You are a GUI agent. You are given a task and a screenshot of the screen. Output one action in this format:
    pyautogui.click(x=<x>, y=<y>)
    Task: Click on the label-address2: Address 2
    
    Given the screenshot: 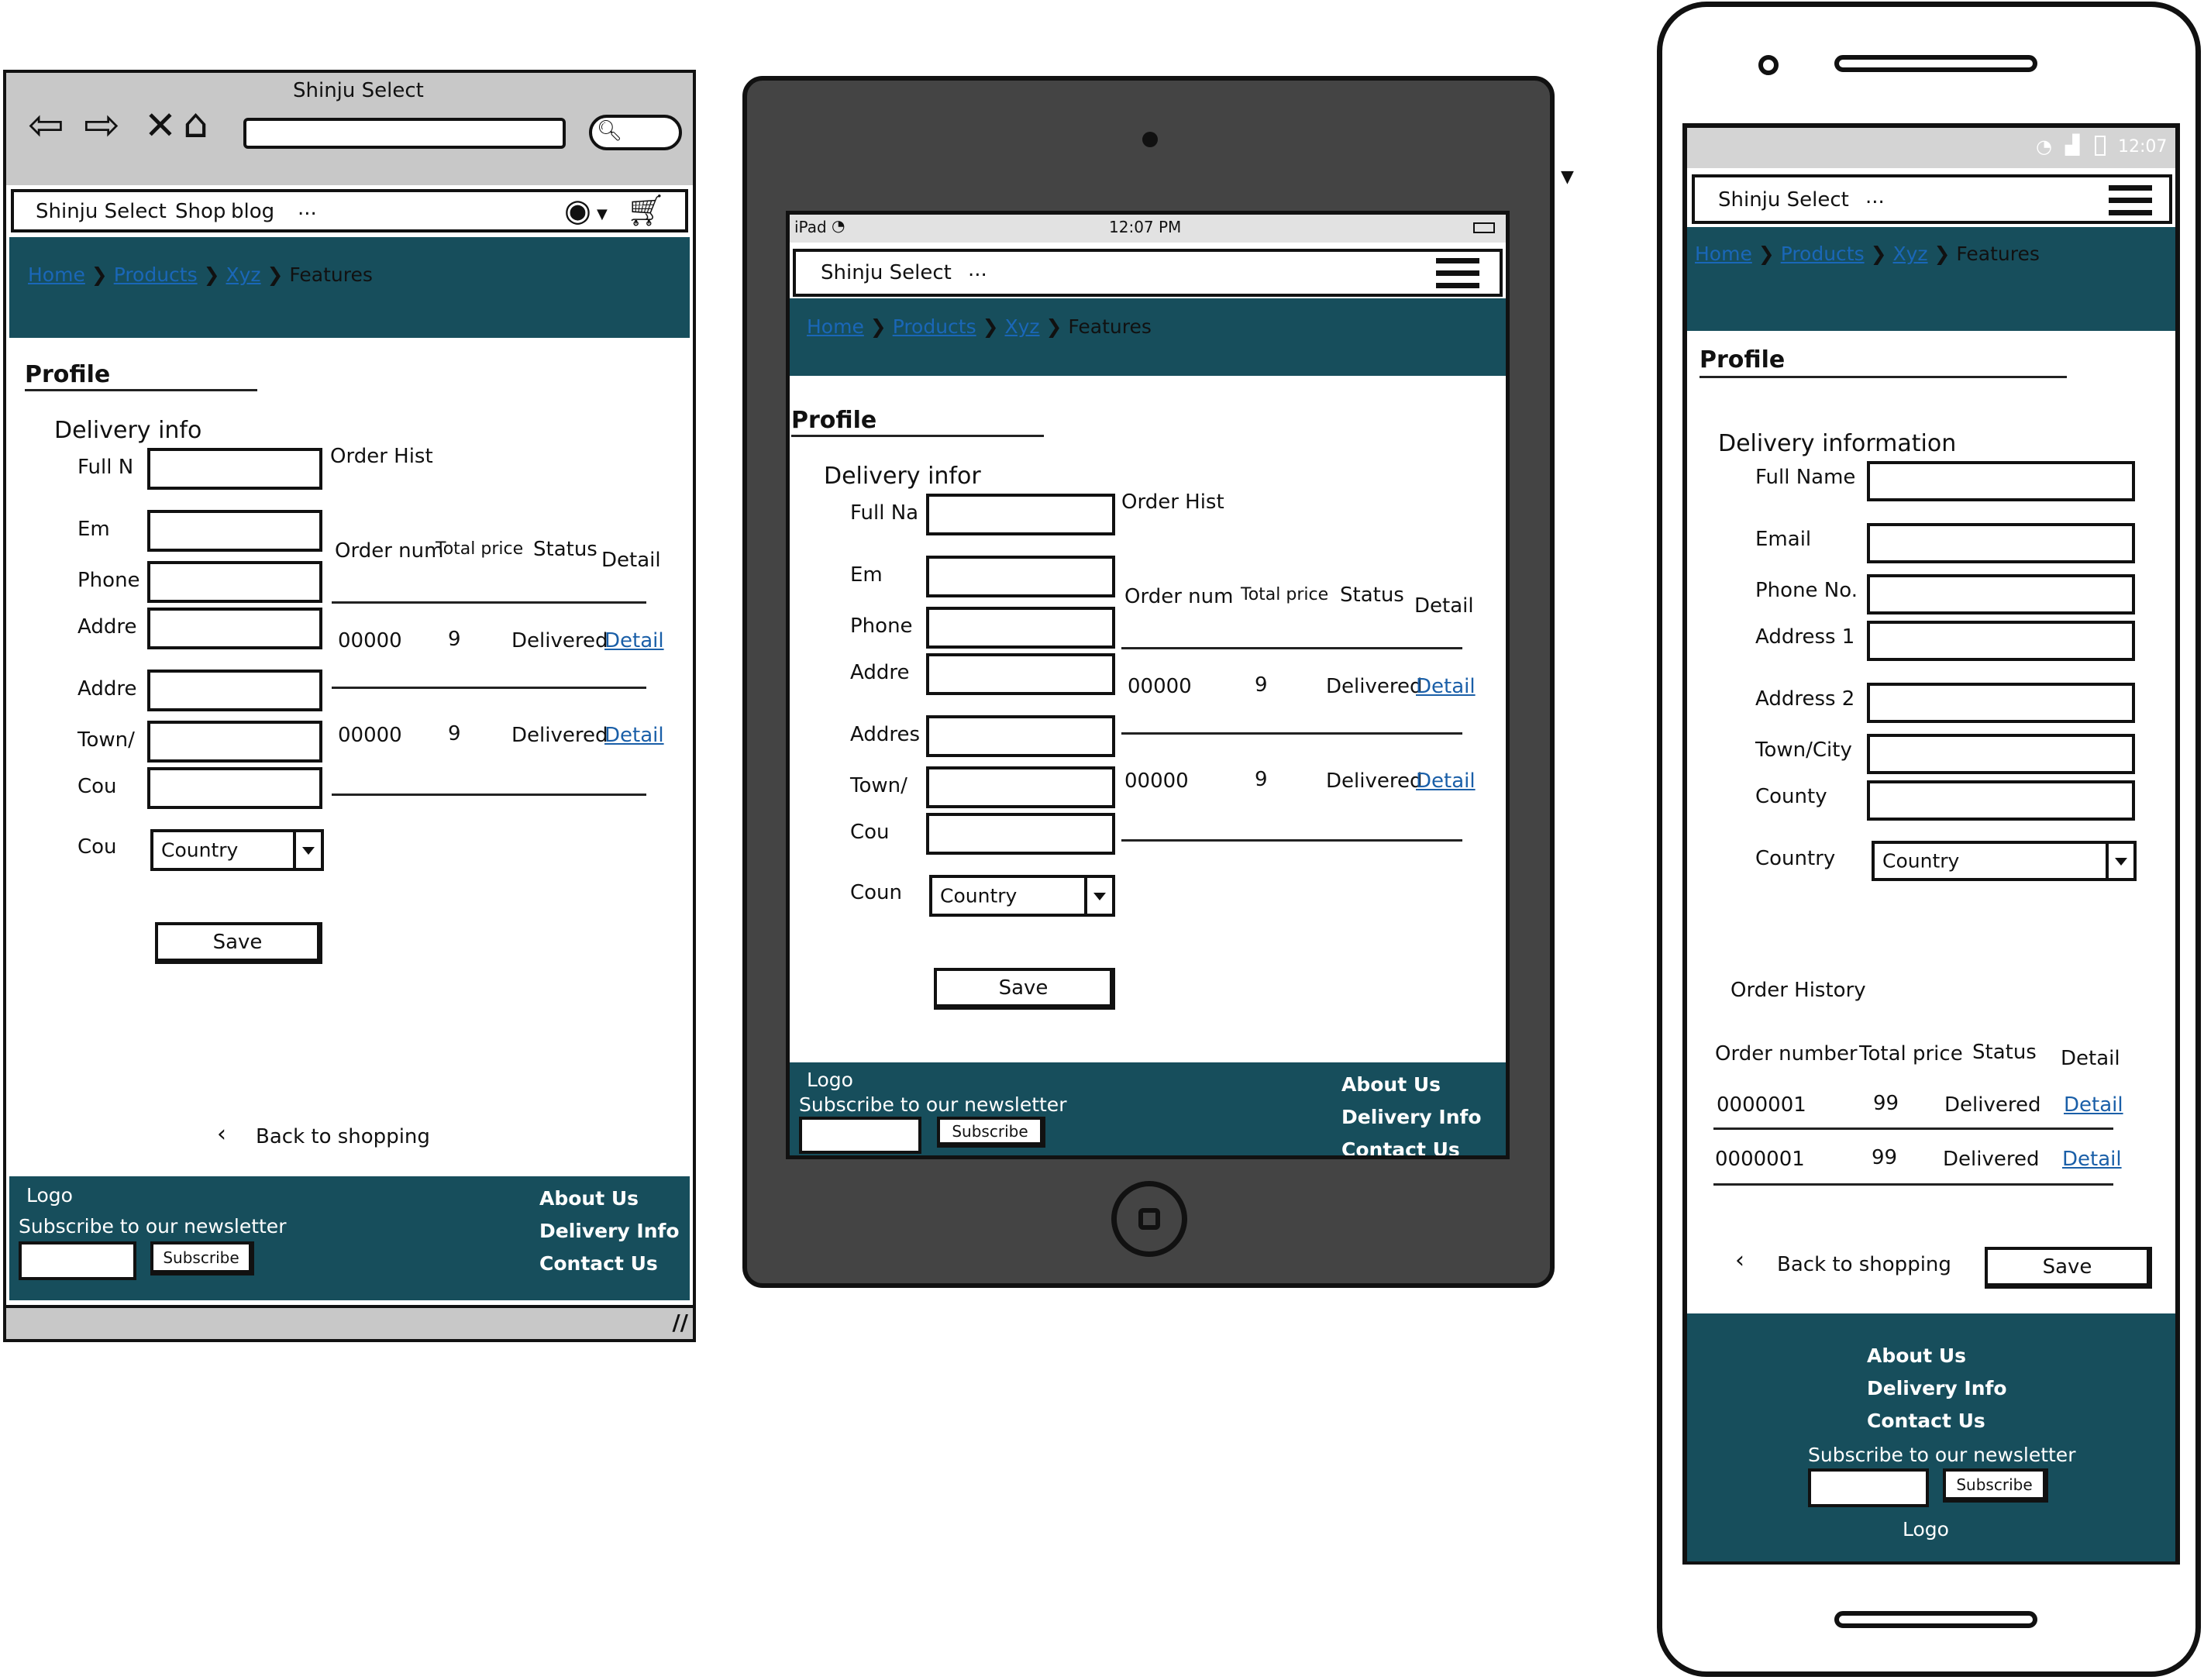 What is the action you would take?
    pyautogui.click(x=1805, y=699)
    